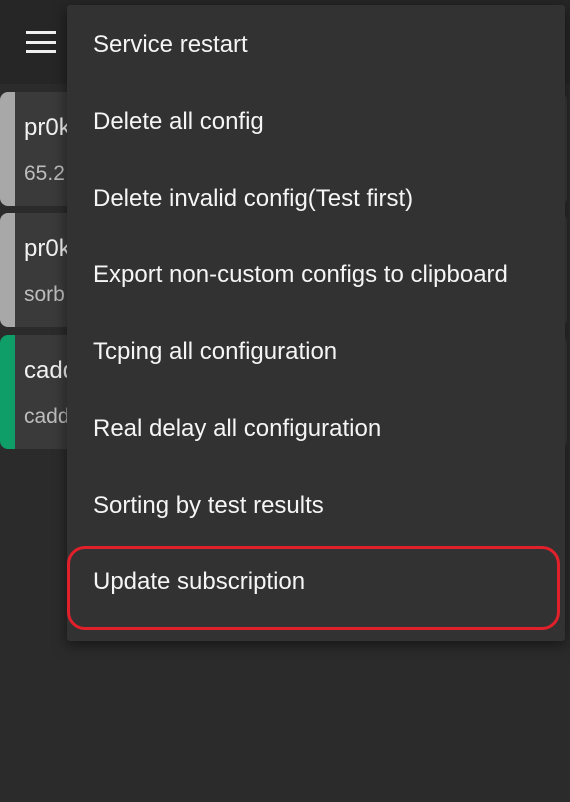 Image resolution: width=570 pixels, height=802 pixels. I want to click on server-address: sorb, so click(44, 294).